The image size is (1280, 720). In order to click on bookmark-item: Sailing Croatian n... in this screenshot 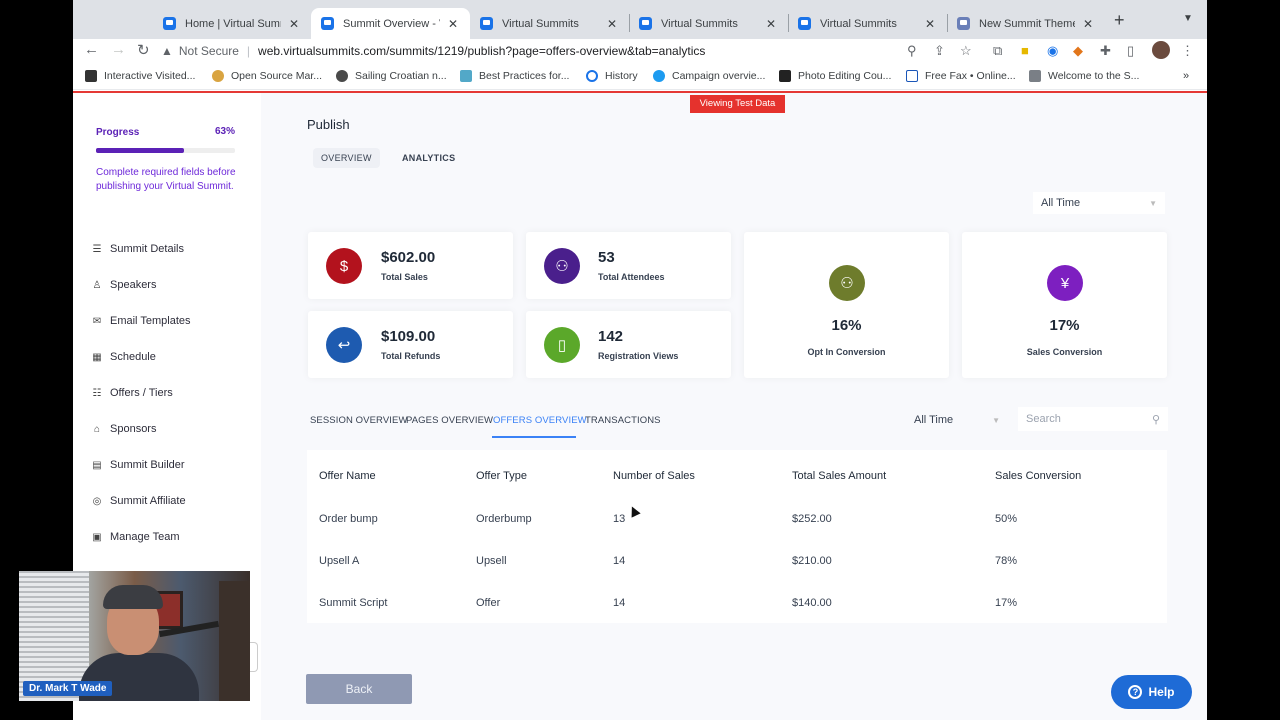, I will do `click(391, 76)`.